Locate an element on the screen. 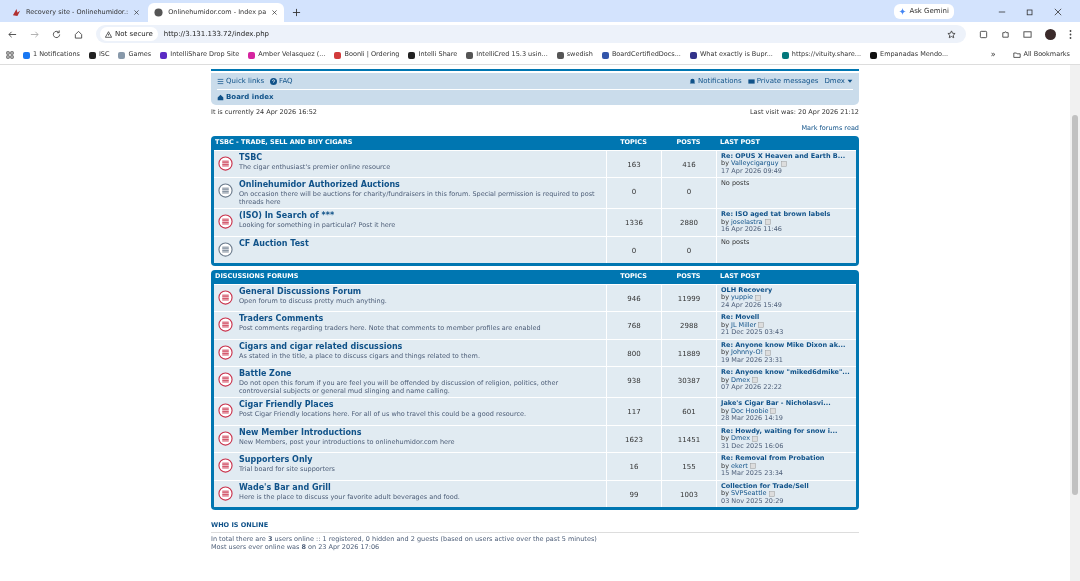 Image resolution: width=1080 pixels, height=581 pixels. avatar-icon is located at coordinates (1050, 34).